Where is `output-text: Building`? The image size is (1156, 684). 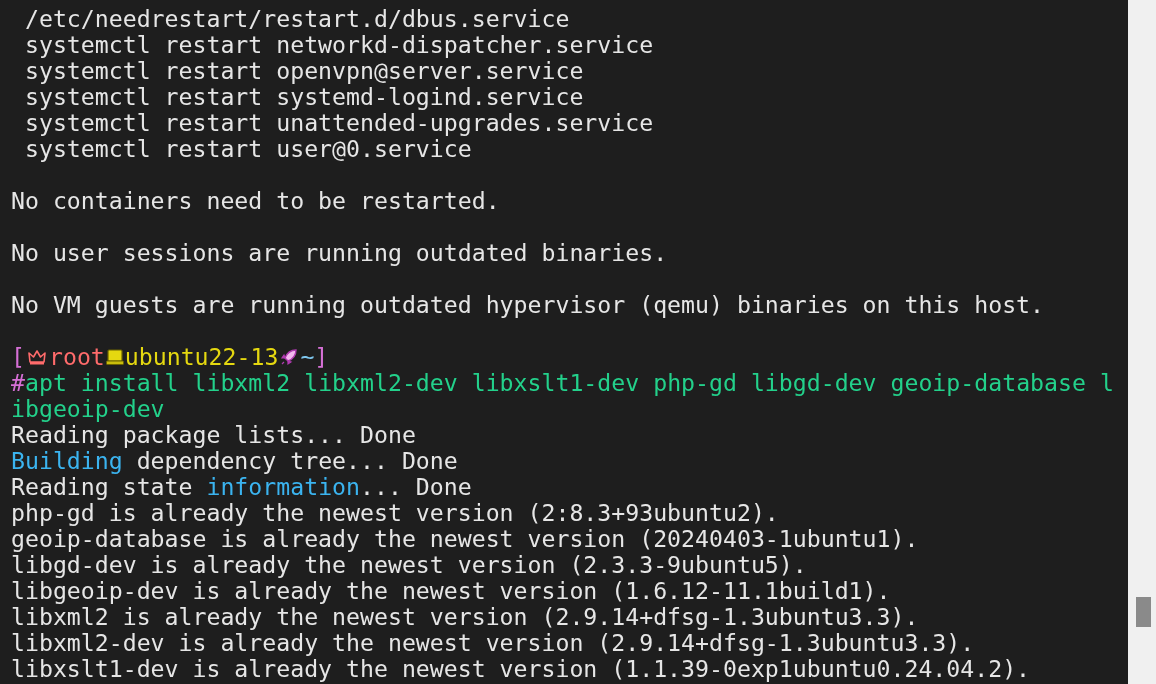
output-text: Building is located at coordinates (67, 461).